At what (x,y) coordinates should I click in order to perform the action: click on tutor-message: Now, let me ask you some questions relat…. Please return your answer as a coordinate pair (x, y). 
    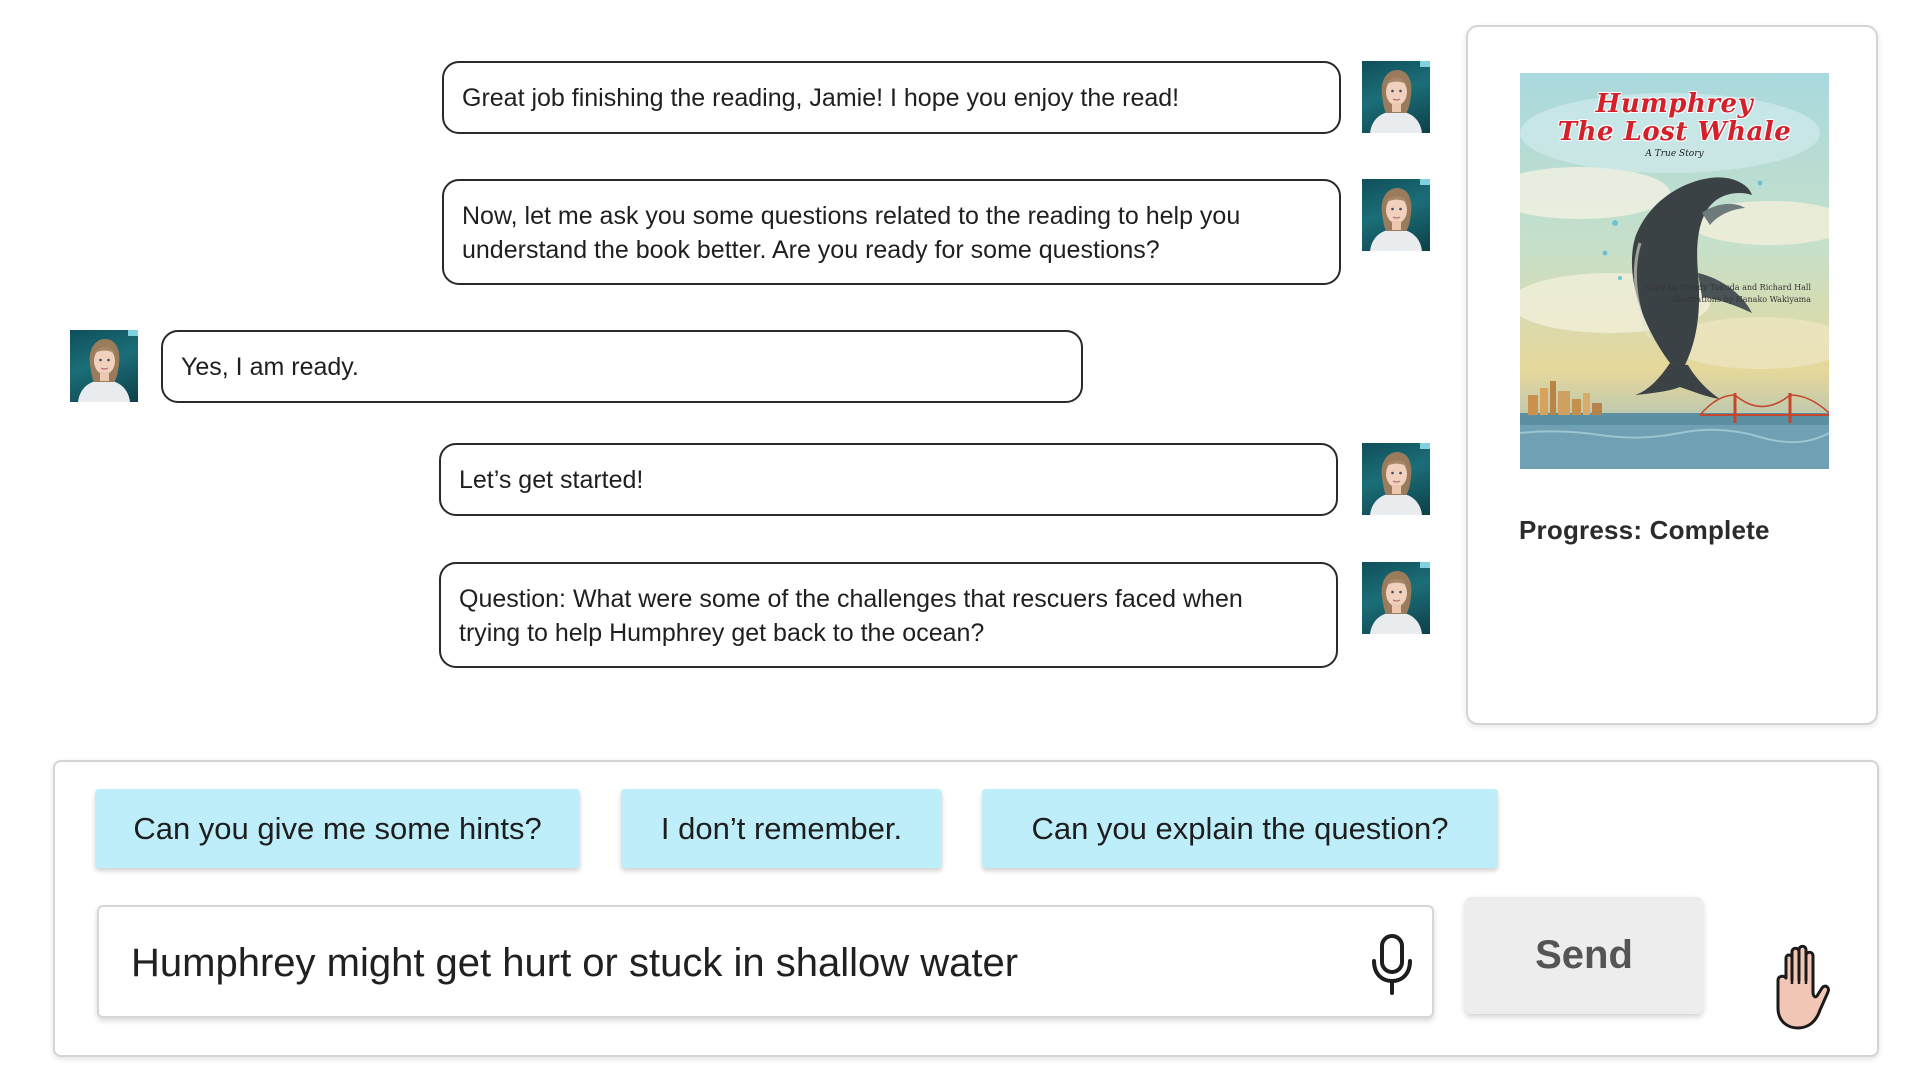
    Looking at the image, I should click on (891, 232).